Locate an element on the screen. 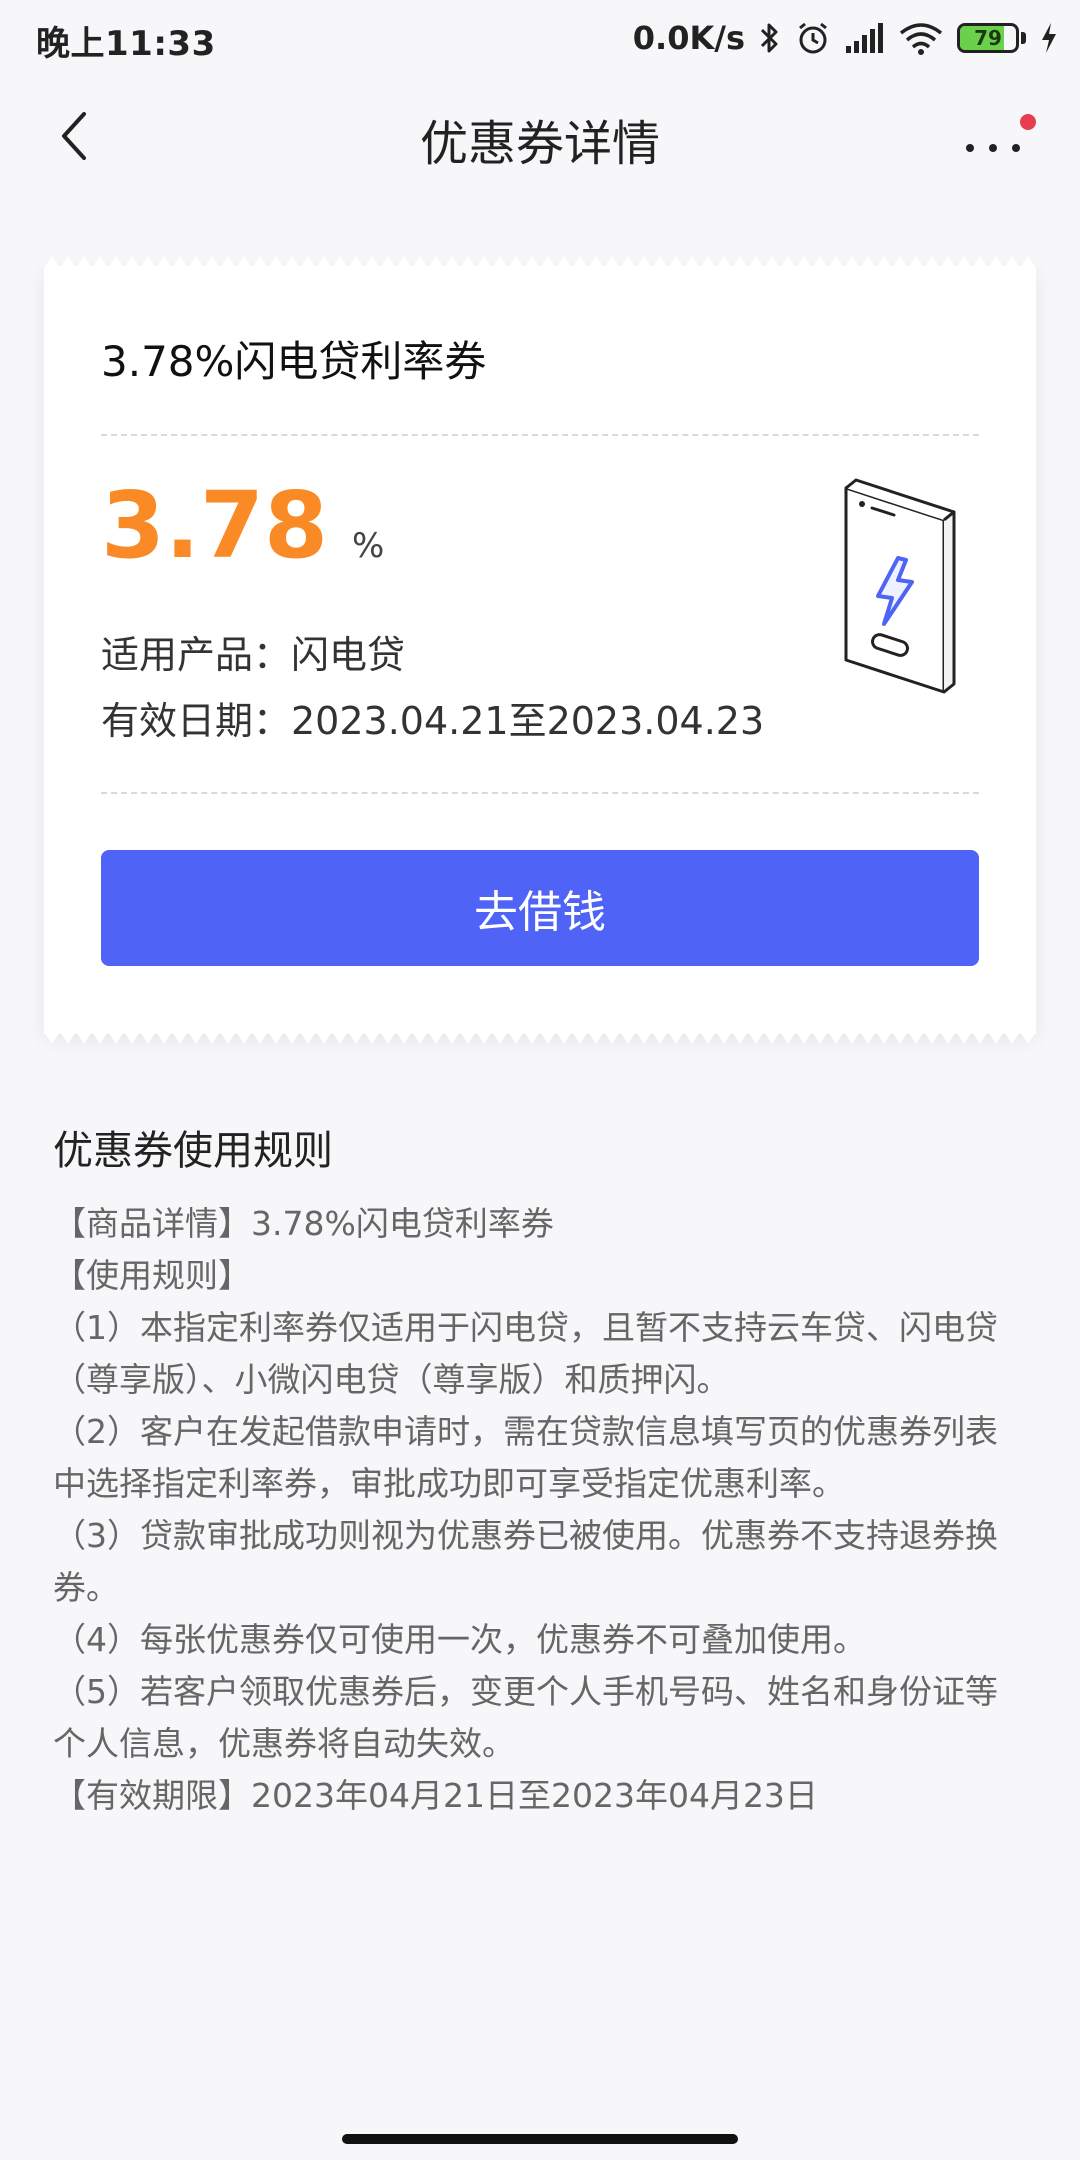 The height and width of the screenshot is (2160, 1080). nav-header: 优惠券详情 is located at coordinates (540, 137).